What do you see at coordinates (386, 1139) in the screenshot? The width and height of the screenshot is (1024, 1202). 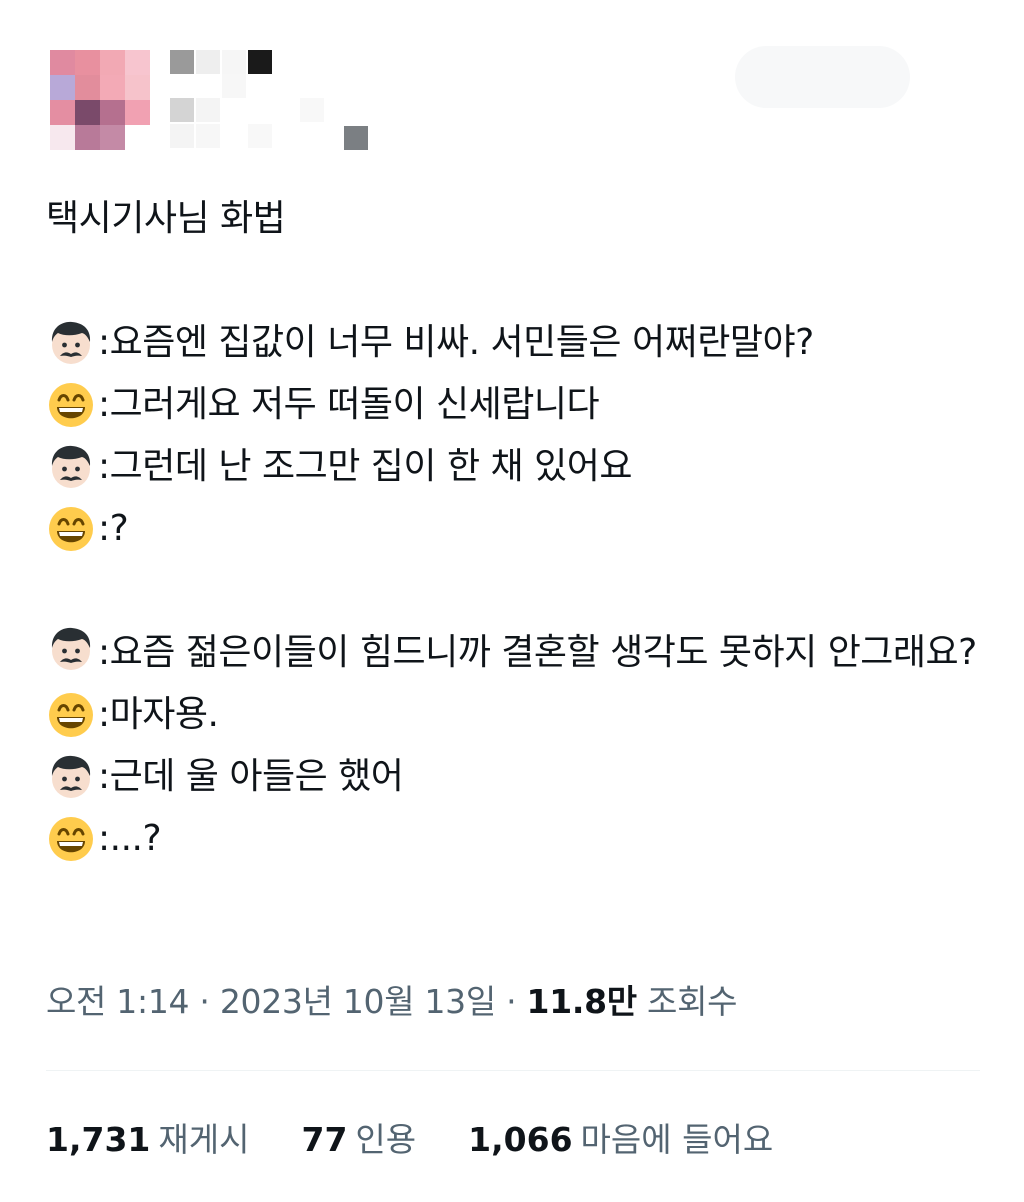 I see `quotes-label: 인용` at bounding box center [386, 1139].